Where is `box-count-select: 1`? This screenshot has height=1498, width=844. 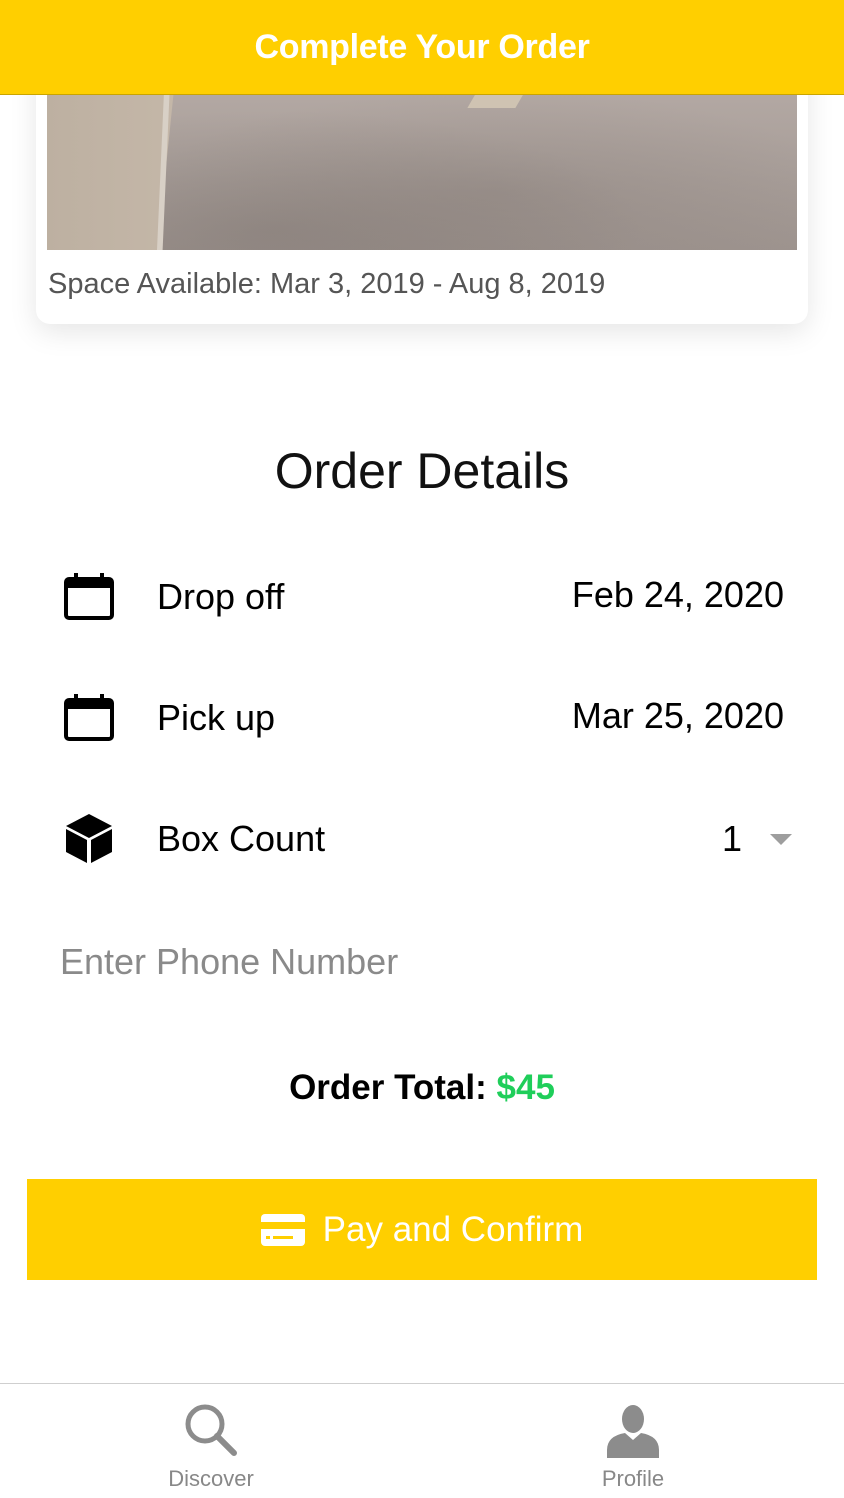 box-count-select: 1 is located at coordinates (732, 839).